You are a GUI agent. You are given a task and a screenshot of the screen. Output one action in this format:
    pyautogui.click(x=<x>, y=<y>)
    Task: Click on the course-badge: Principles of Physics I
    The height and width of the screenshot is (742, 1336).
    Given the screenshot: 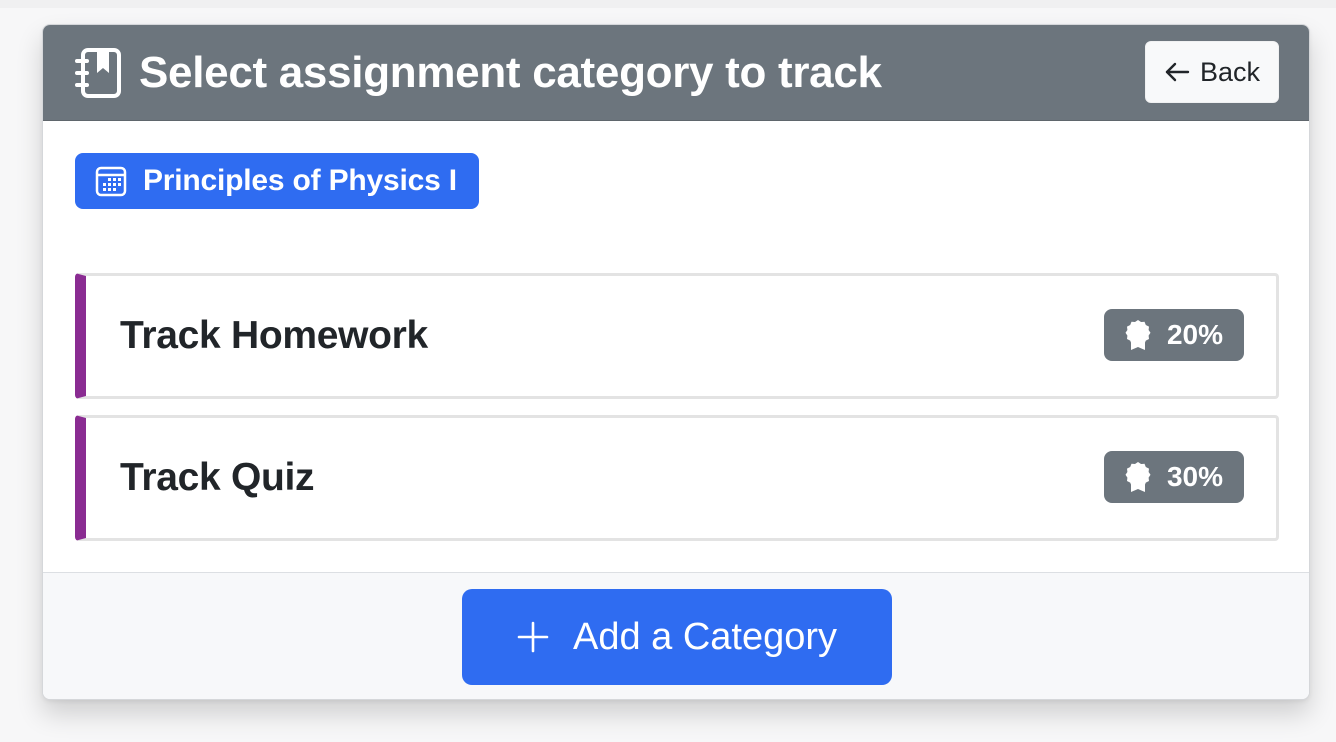 What is the action you would take?
    pyautogui.click(x=277, y=181)
    